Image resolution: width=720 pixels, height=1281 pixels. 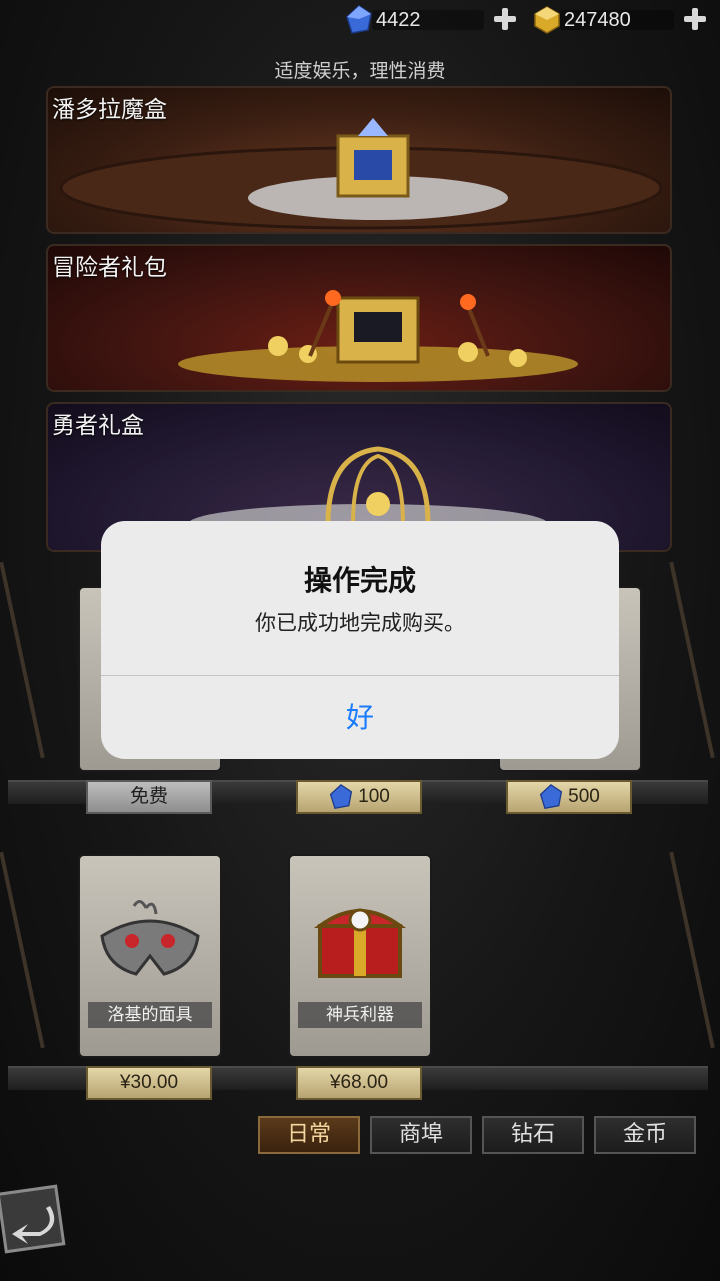 I want to click on dialog-title: 操作完成, so click(x=359, y=580).